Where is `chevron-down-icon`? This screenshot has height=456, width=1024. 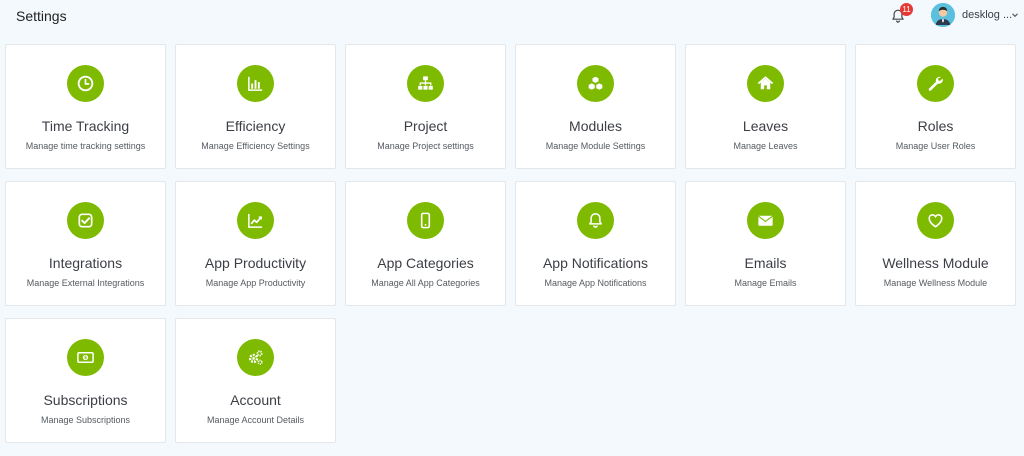 chevron-down-icon is located at coordinates (1015, 15).